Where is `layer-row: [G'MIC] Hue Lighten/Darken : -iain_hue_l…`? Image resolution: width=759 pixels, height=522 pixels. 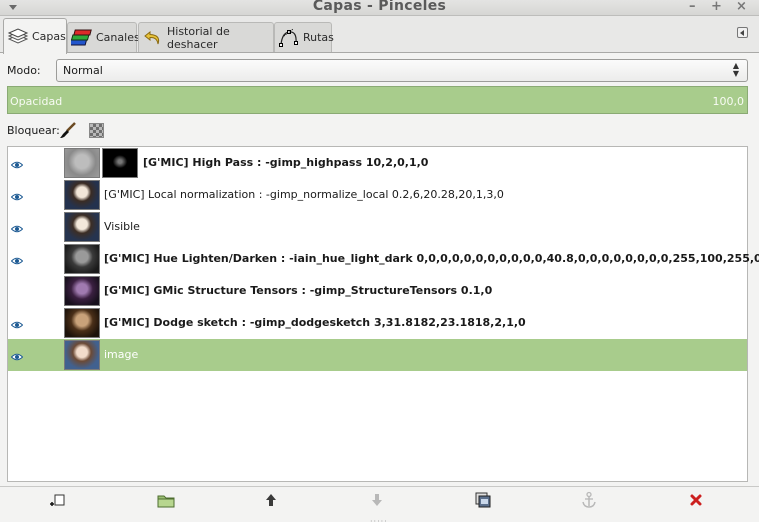
layer-row: [G'MIC] Hue Lighten/Darken : -iain_hue_l… is located at coordinates (383, 259).